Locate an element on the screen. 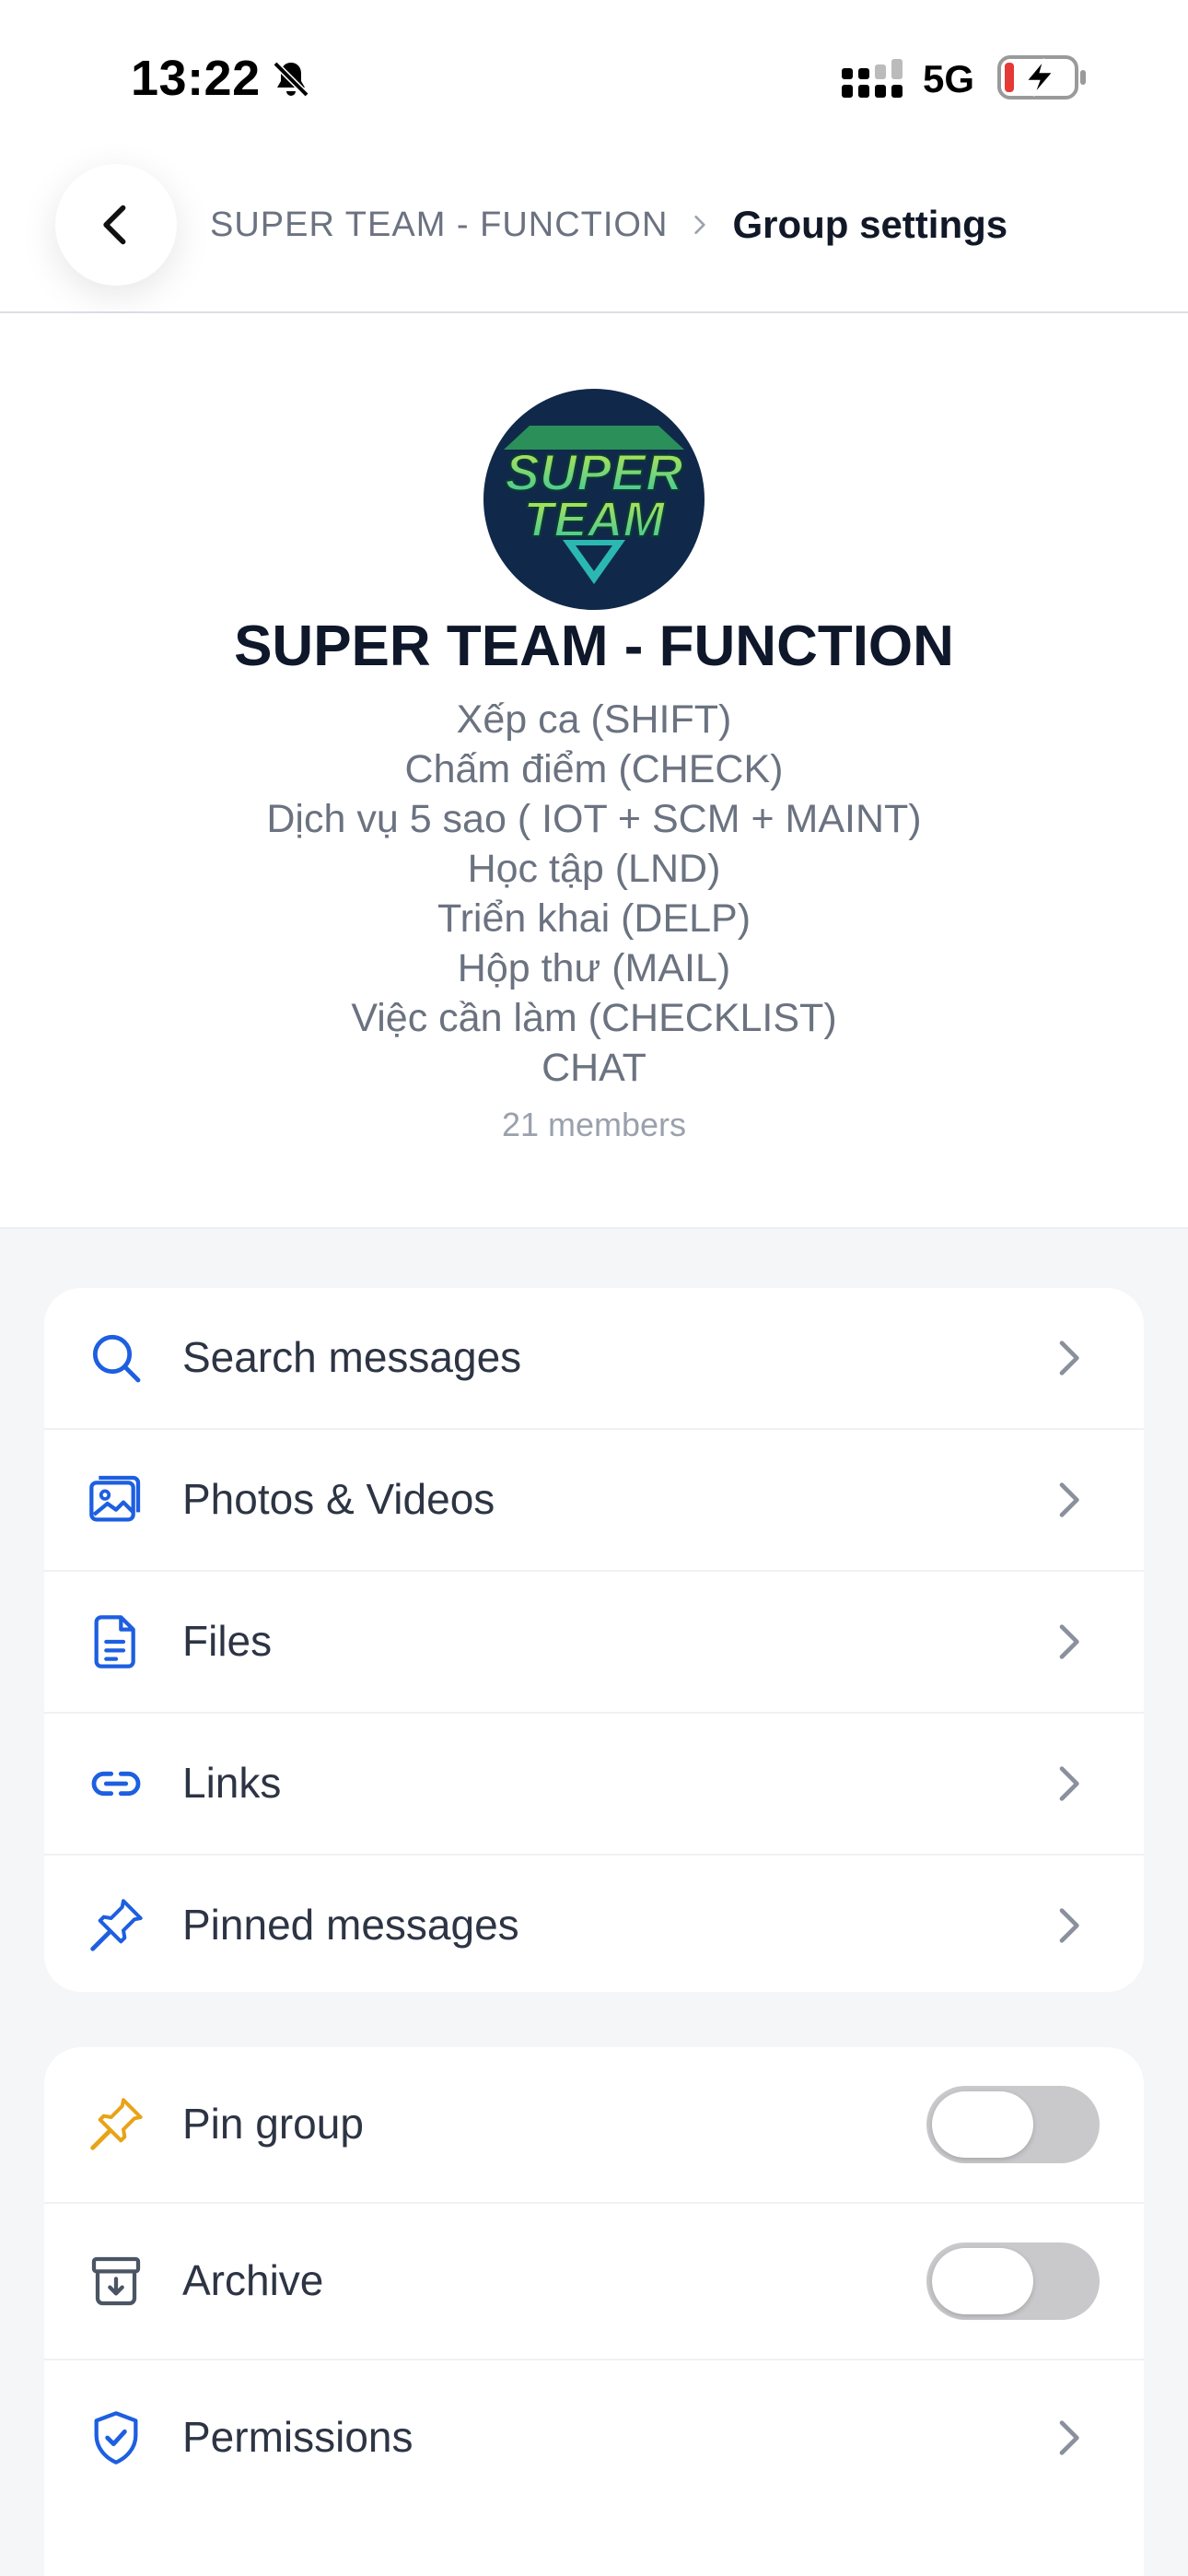 This screenshot has height=2576, width=1188. breadcrumb: SUPER TEAM - FUNCTION Group settings is located at coordinates (608, 225).